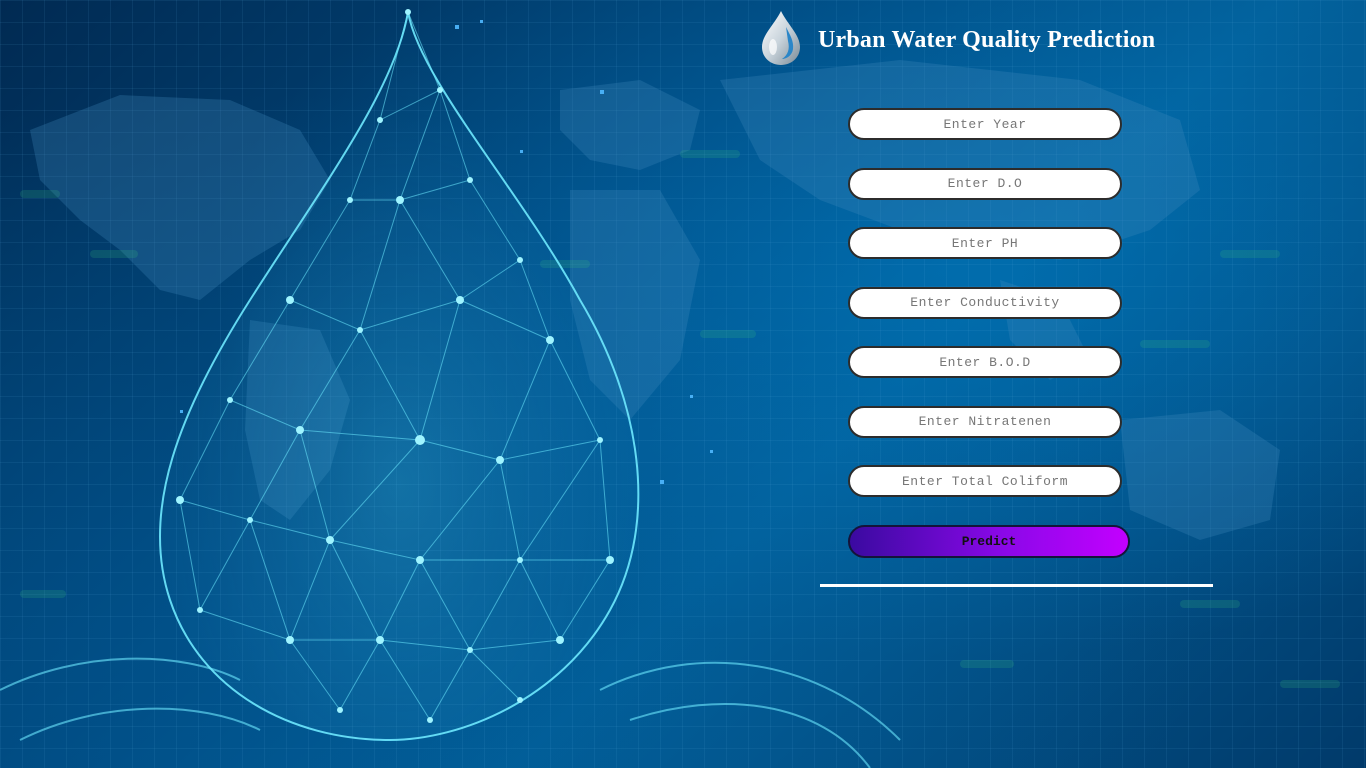 The height and width of the screenshot is (768, 1366). I want to click on predict-button: Predict, so click(989, 541).